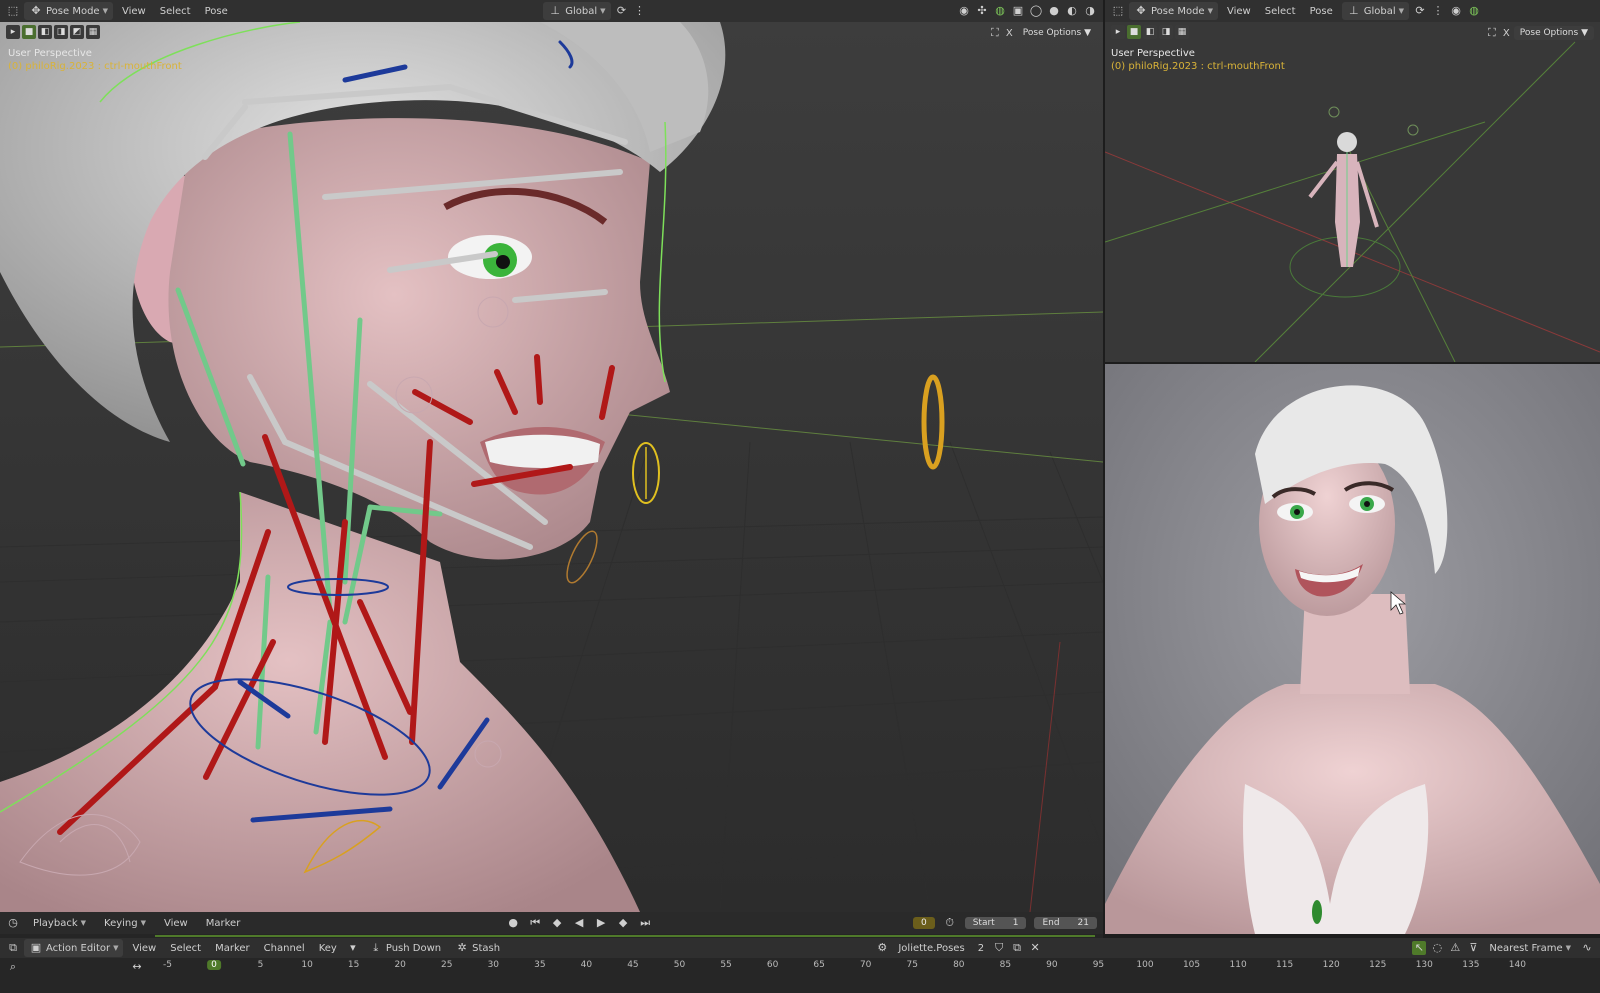 This screenshot has width=1600, height=993. I want to click on action-name-field: Joliette.Poses, so click(931, 948).